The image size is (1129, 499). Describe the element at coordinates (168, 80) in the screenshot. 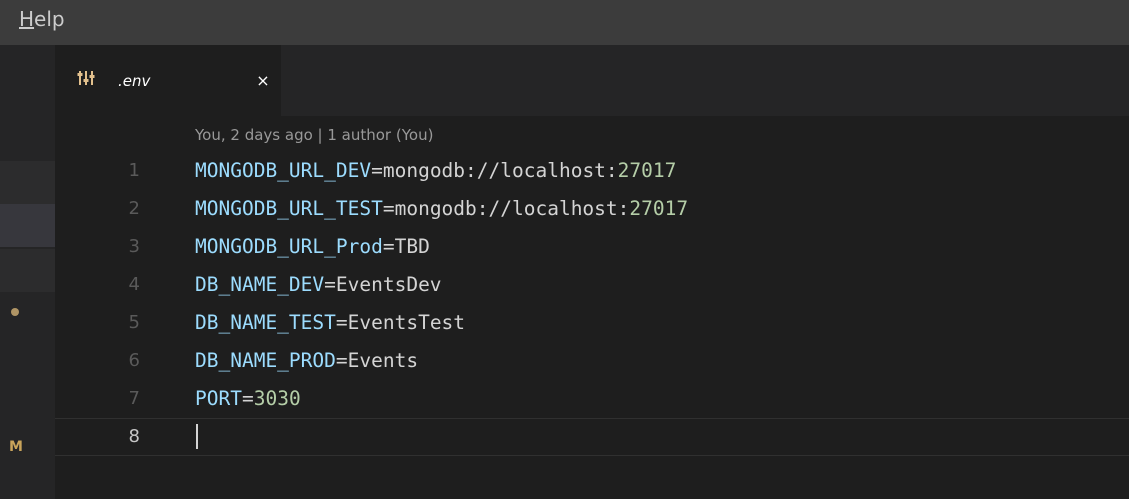

I see `tab-env: .env ×` at that location.